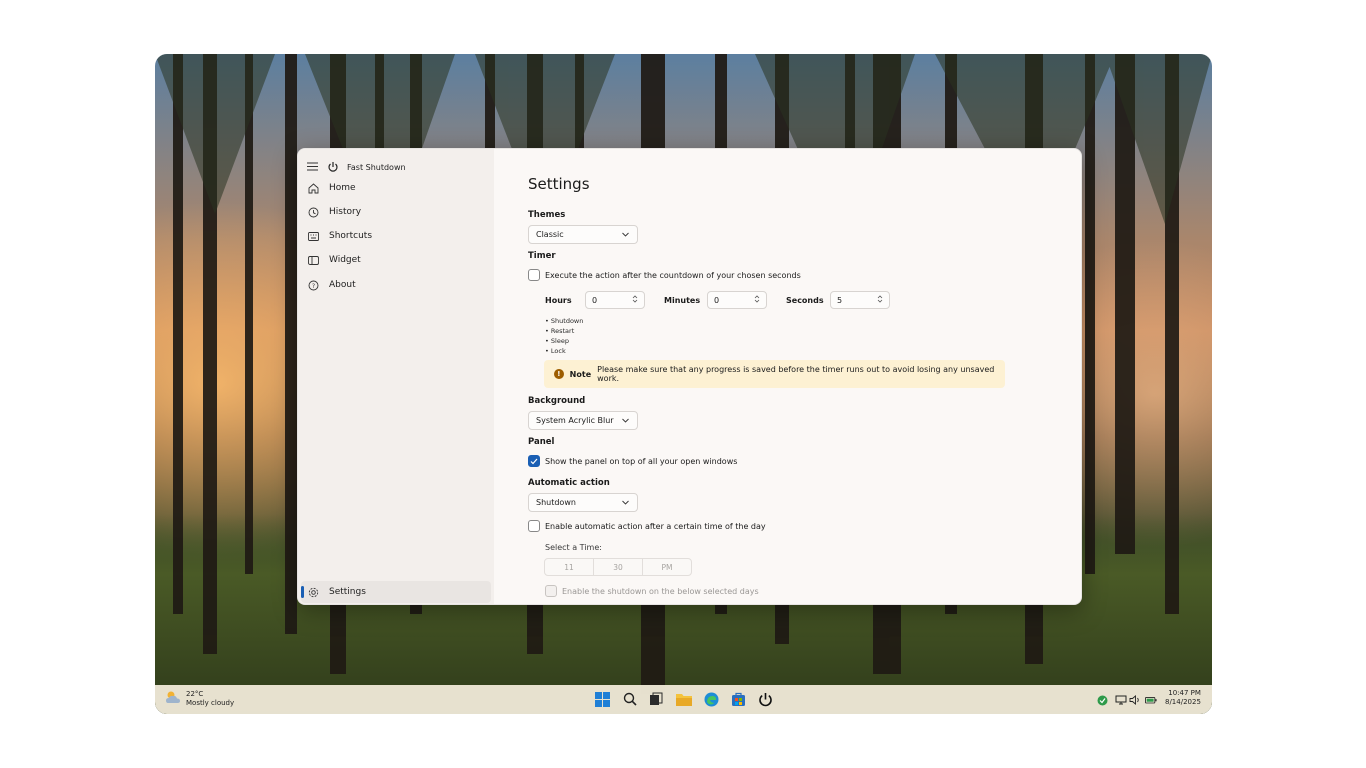 The image size is (1366, 768). Describe the element at coordinates (547, 215) in the screenshot. I see `themes-label: Themes` at that location.